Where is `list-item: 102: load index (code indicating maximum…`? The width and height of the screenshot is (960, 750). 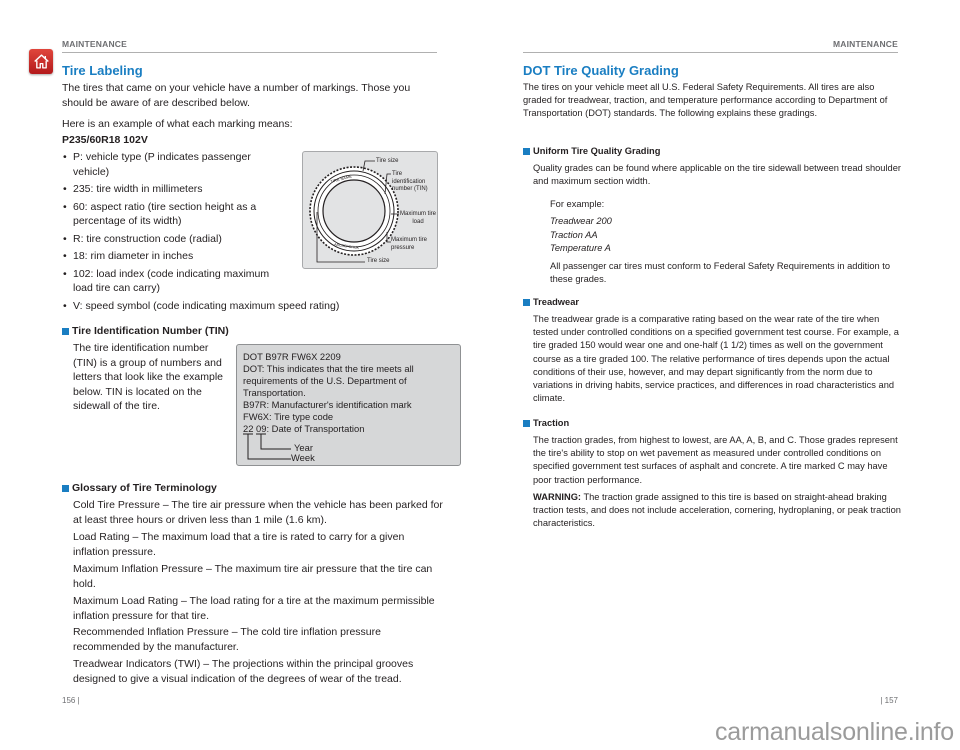 list-item: 102: load index (code indicating maximum… is located at coordinates (169, 281).